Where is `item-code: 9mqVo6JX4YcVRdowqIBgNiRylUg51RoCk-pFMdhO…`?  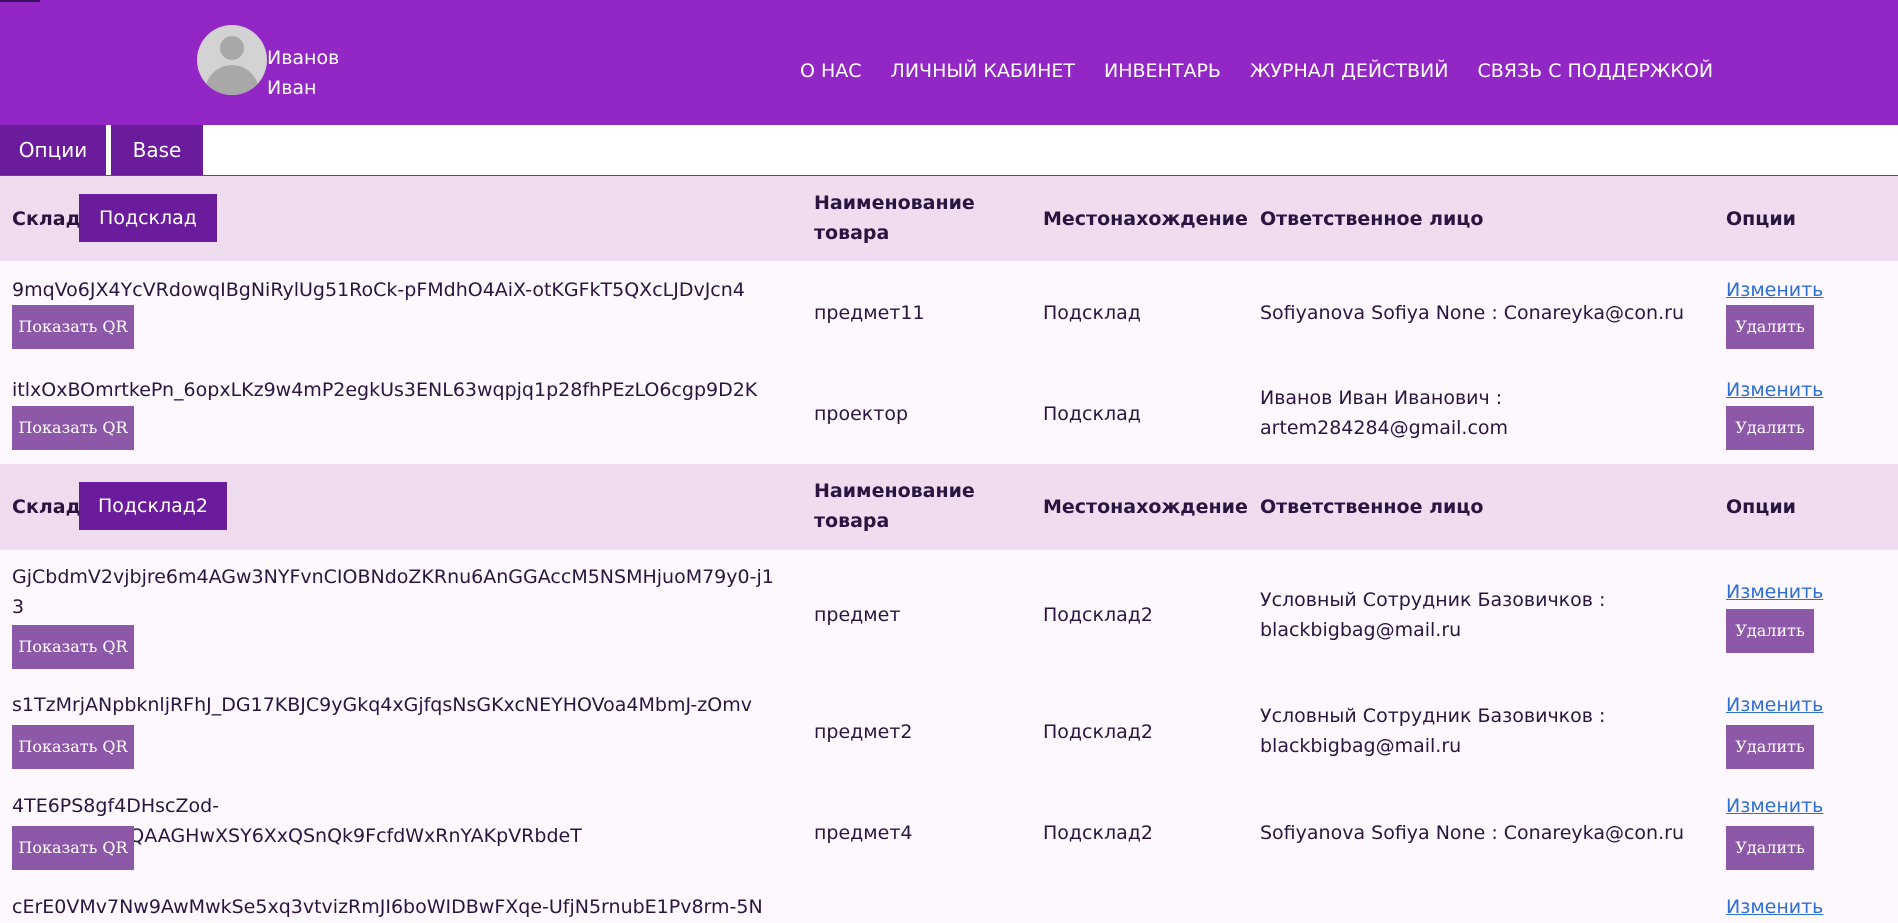 item-code: 9mqVo6JX4YcVRdowqIBgNiRylUg51RoCk-pFMdhO… is located at coordinates (378, 290).